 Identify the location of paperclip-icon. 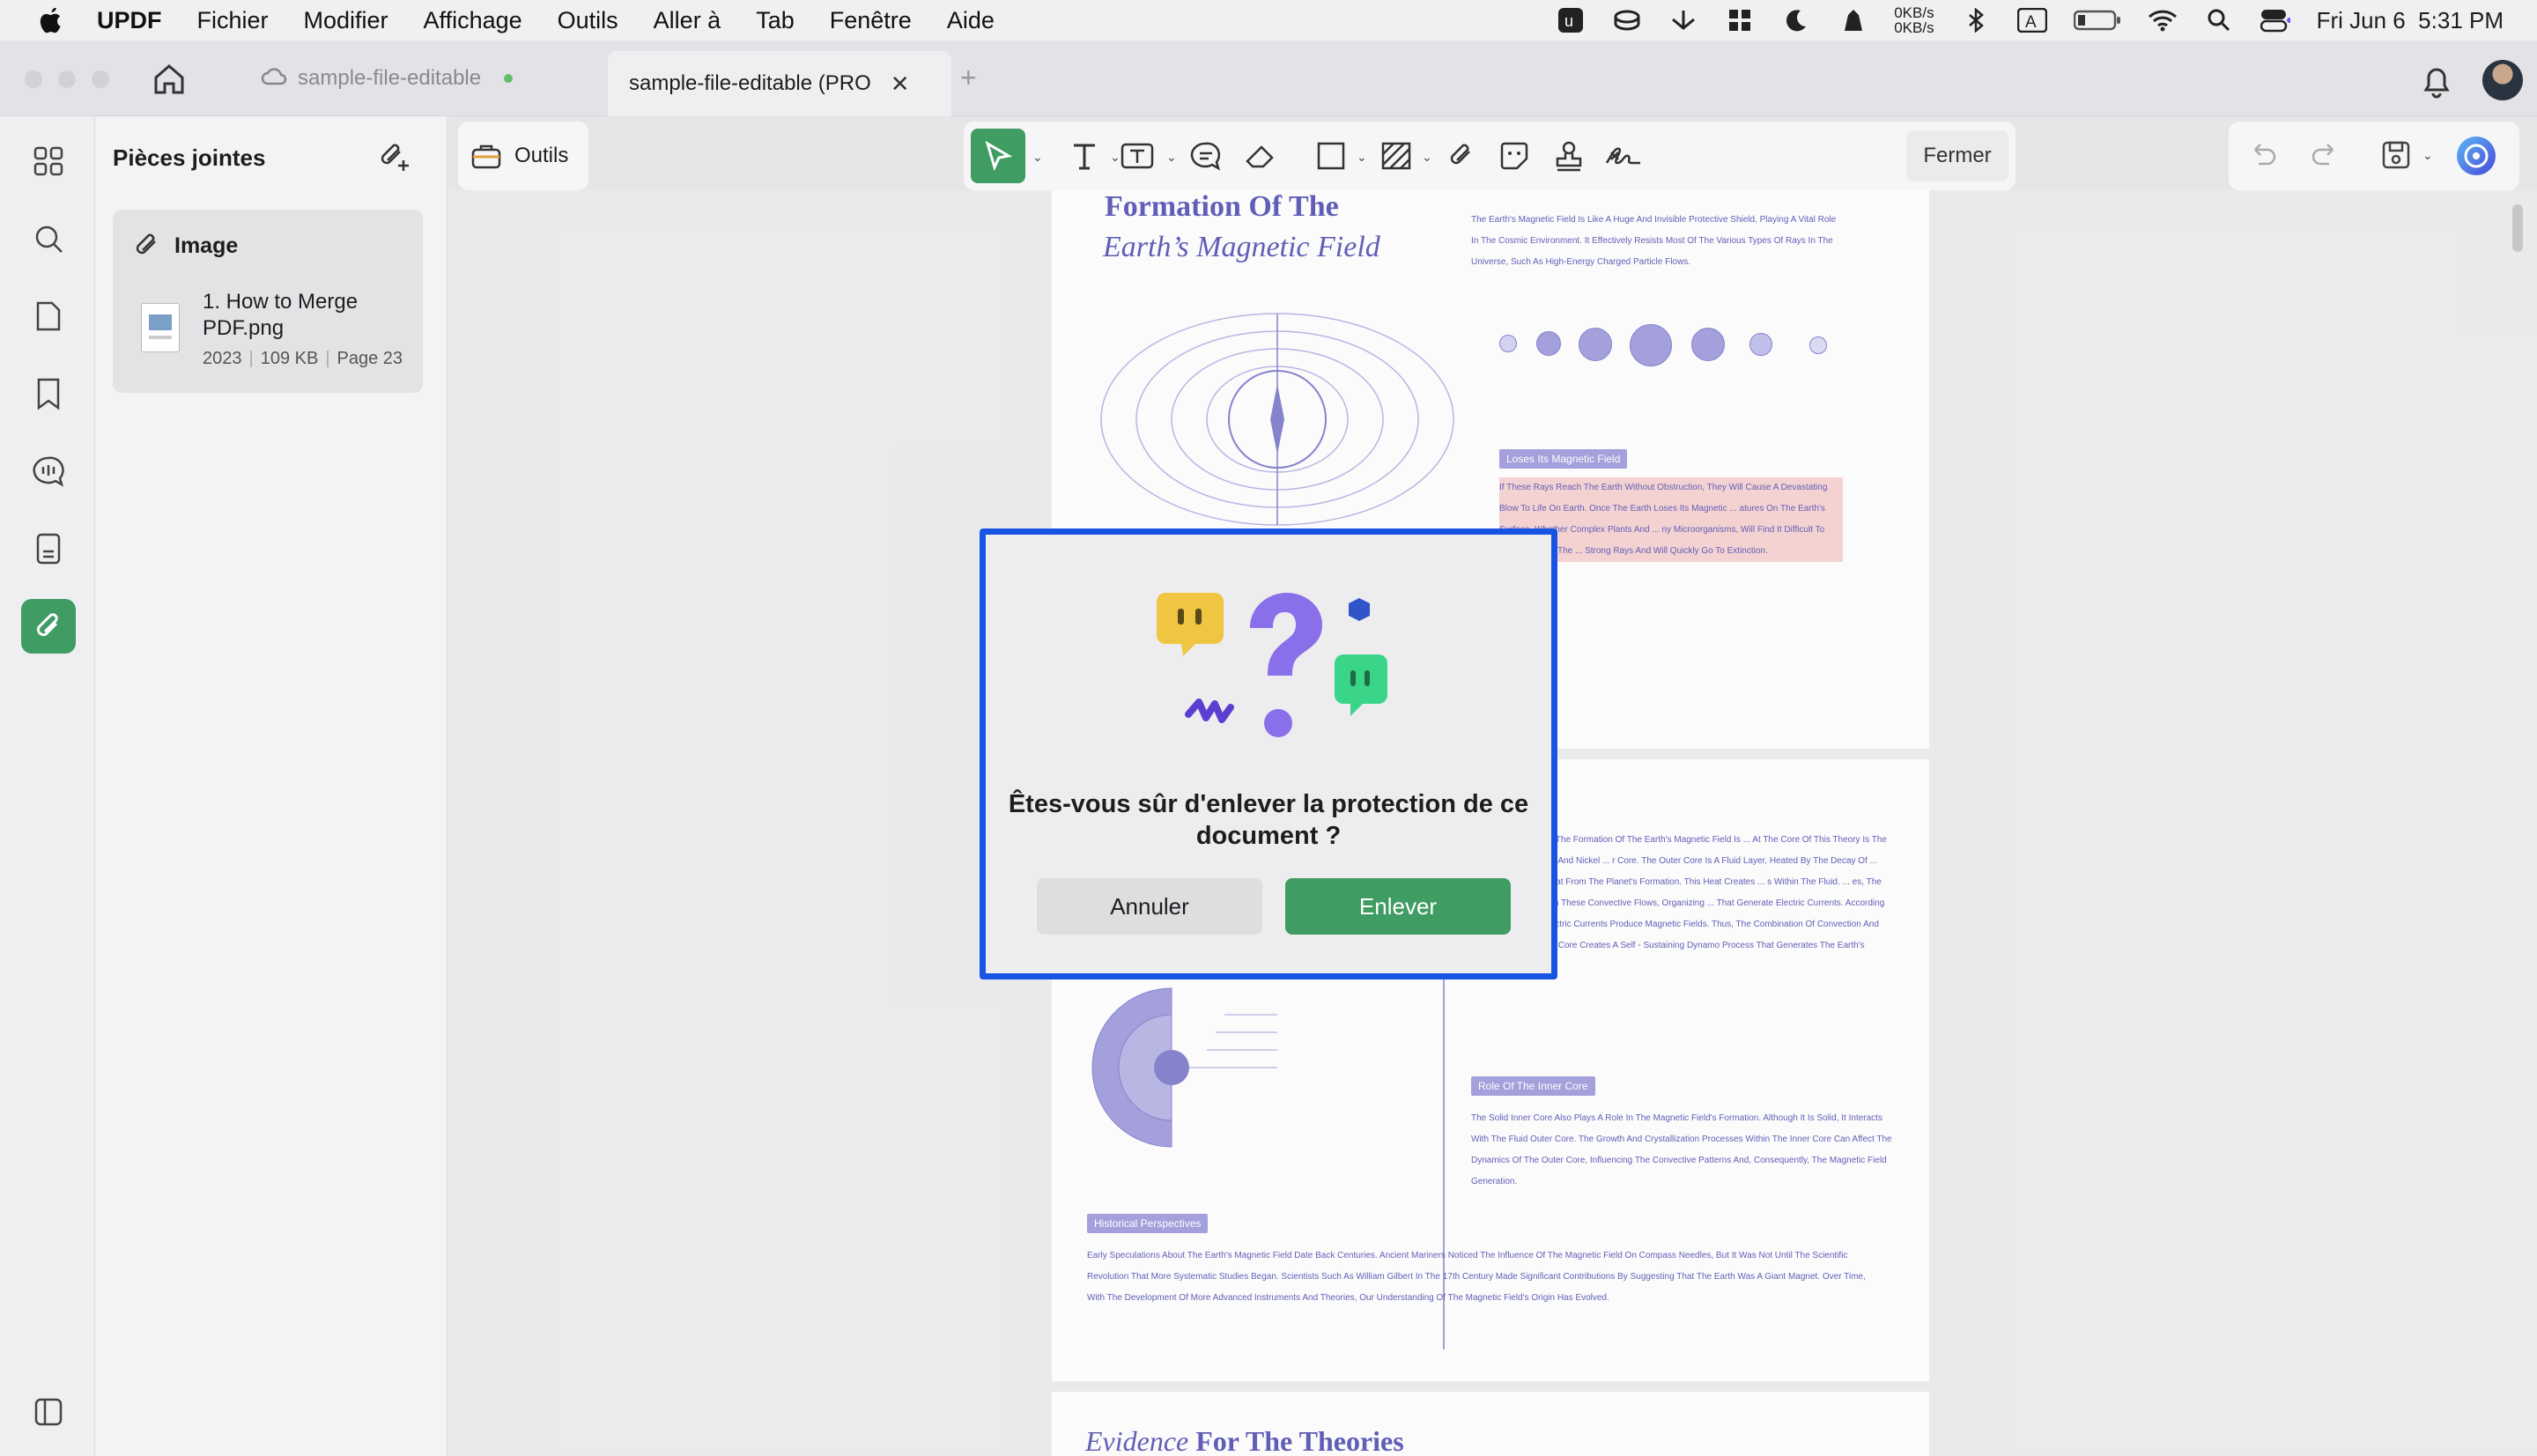
(146, 244).